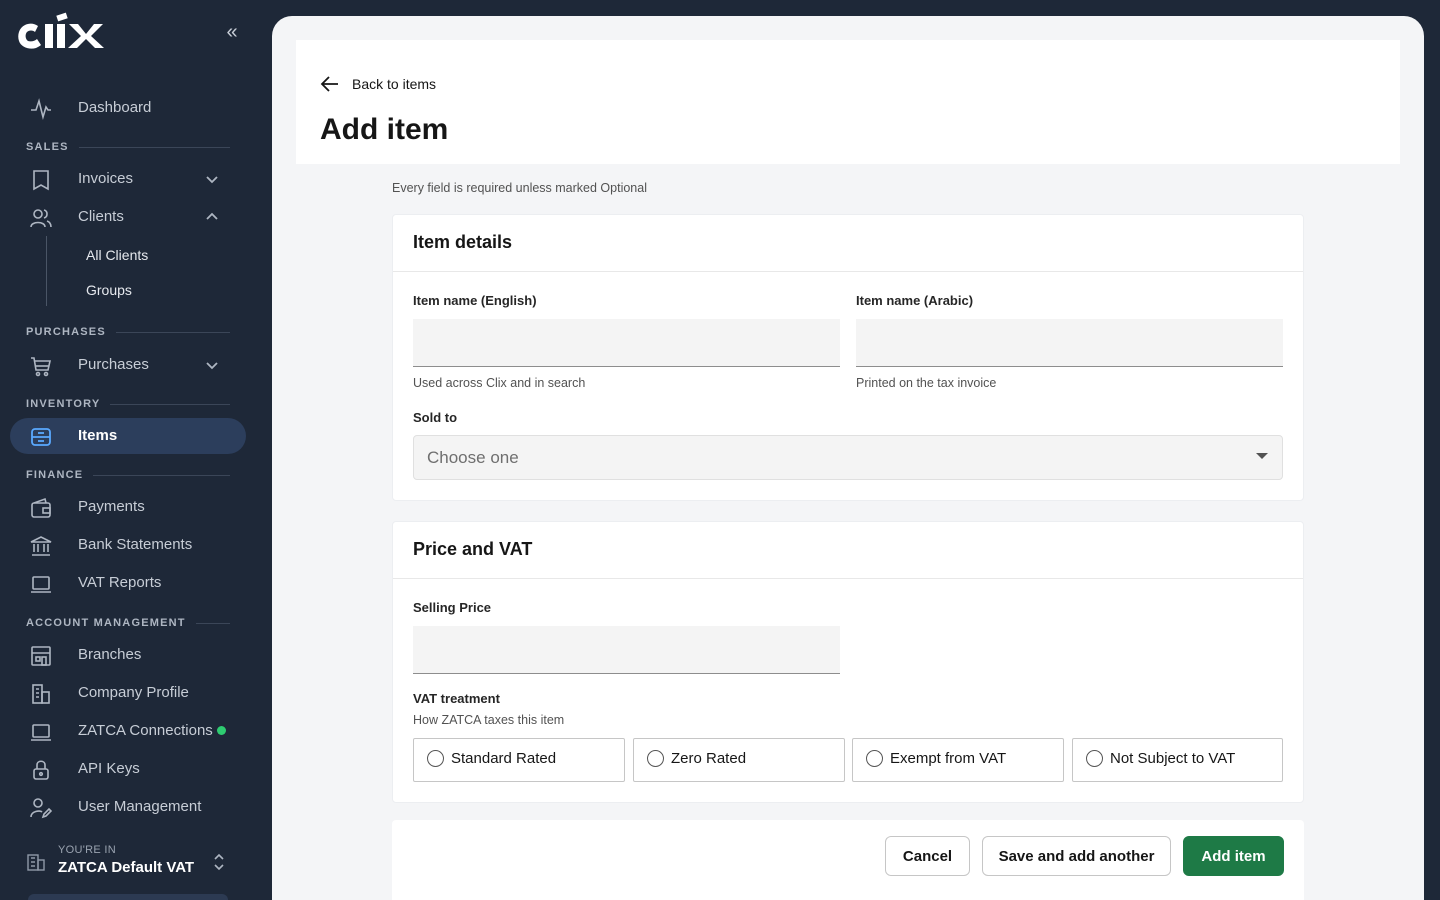 Image resolution: width=1440 pixels, height=900 pixels. Describe the element at coordinates (41, 770) in the screenshot. I see `lock-icon` at that location.